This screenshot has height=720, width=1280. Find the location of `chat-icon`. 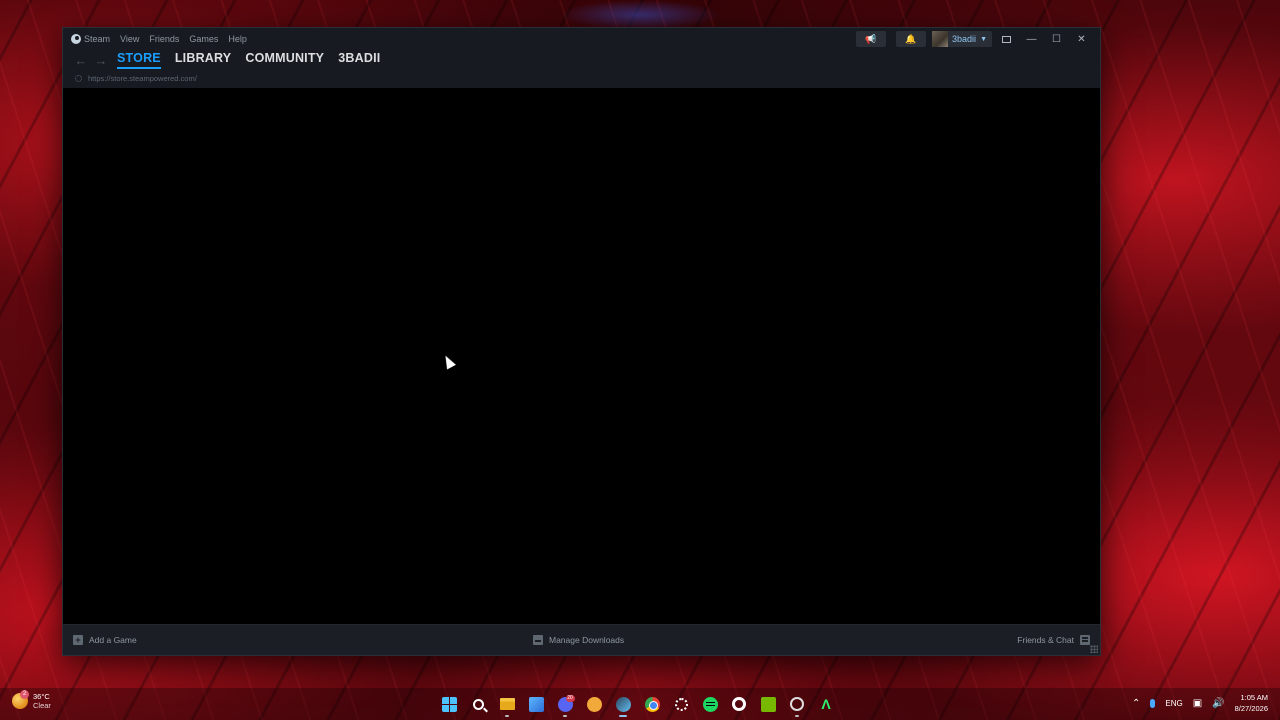

chat-icon is located at coordinates (1085, 640).